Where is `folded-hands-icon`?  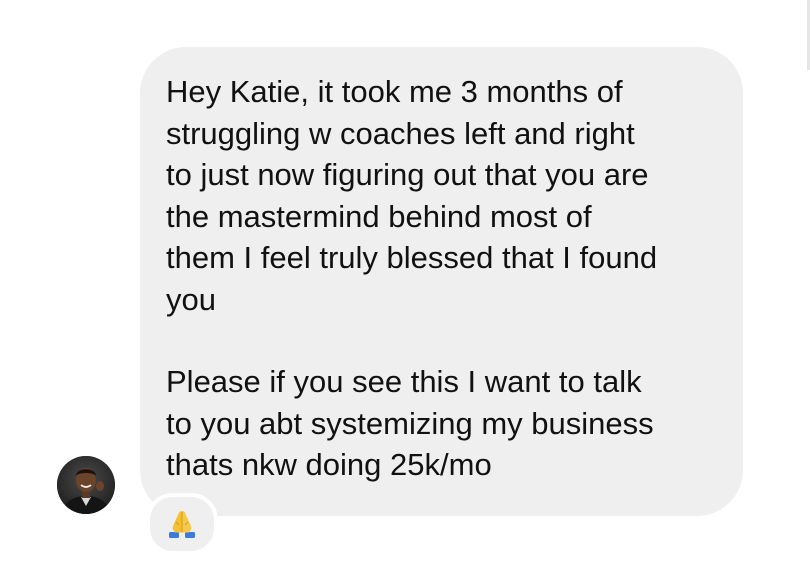 folded-hands-icon is located at coordinates (182, 524).